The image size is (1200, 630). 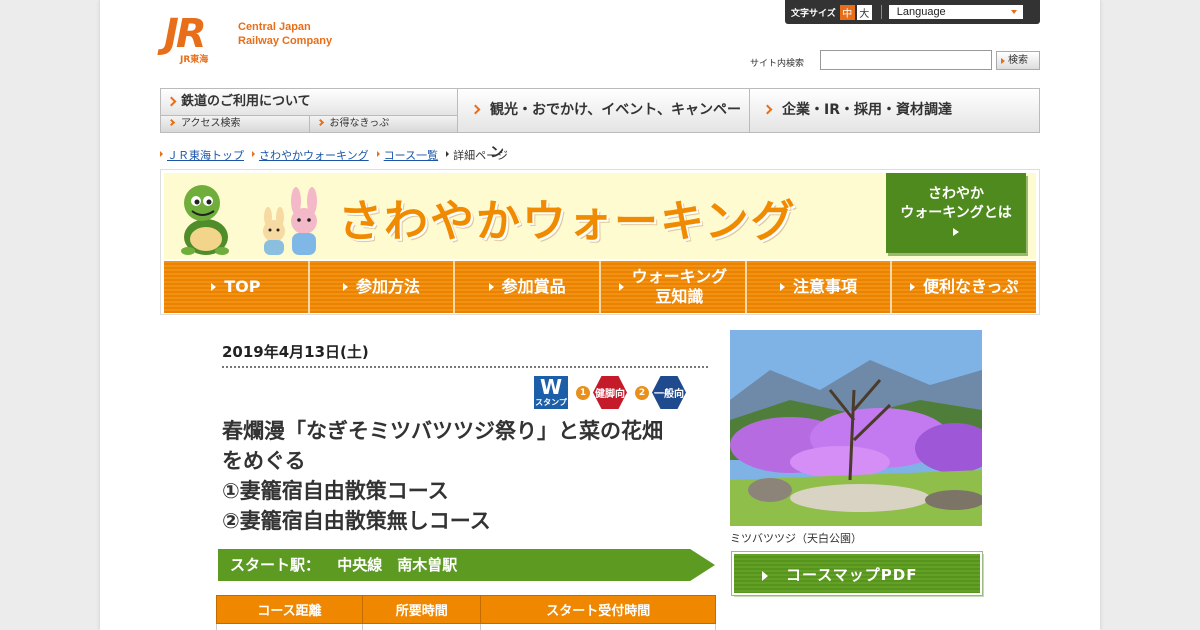 I want to click on start-station-label: スタート駅：, so click(x=275, y=565).